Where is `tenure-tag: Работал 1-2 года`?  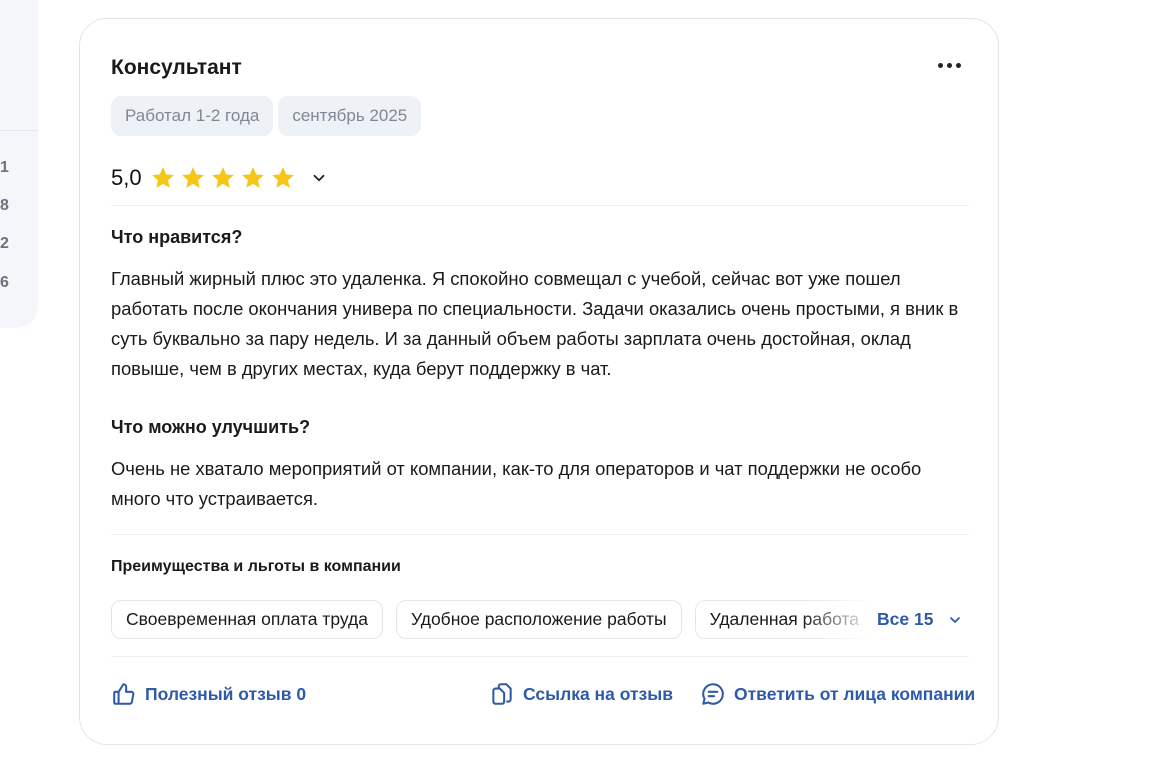
tenure-tag: Работал 1-2 года is located at coordinates (192, 116).